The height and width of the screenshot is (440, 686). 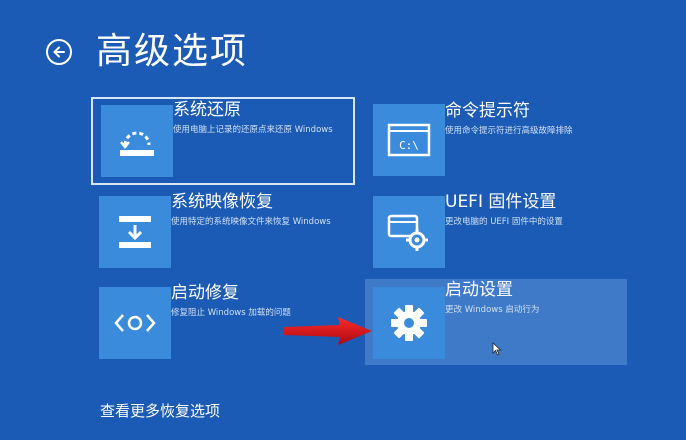 I want to click on back-arrow-icon, so click(x=59, y=52).